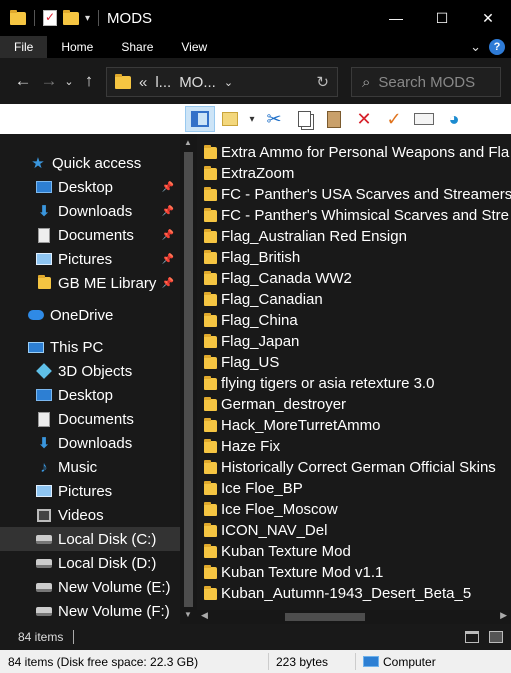  What do you see at coordinates (260, 299) in the screenshot?
I see `list-item: Flag_Canadian` at bounding box center [260, 299].